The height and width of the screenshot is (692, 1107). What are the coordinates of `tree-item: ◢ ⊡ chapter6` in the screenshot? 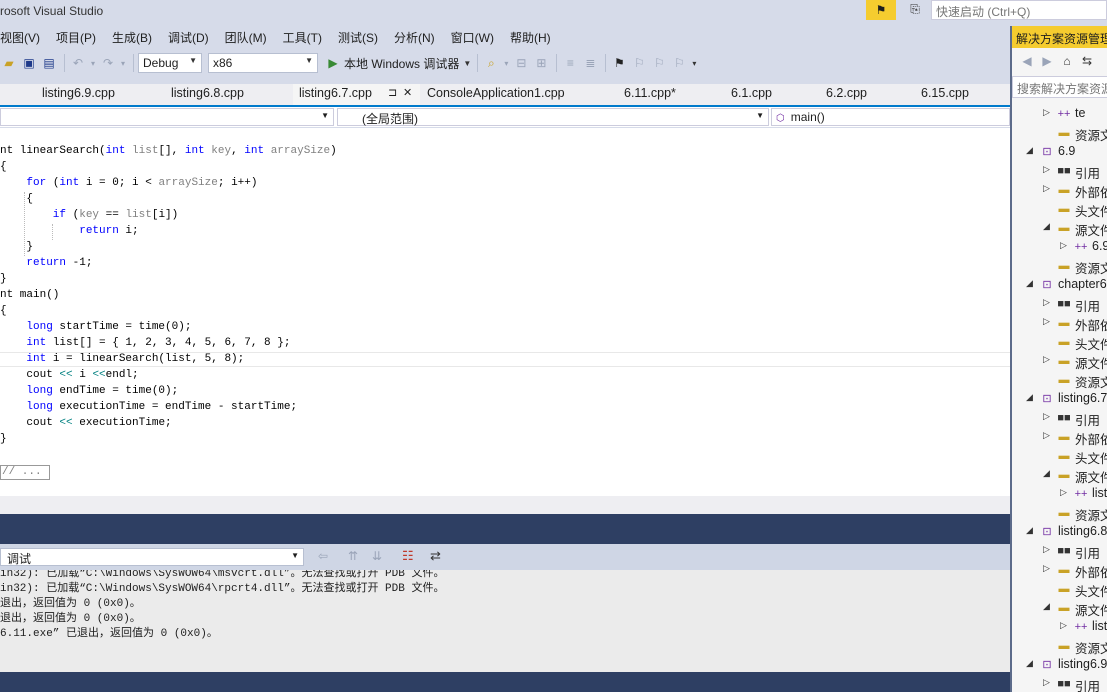 It's located at (1059, 284).